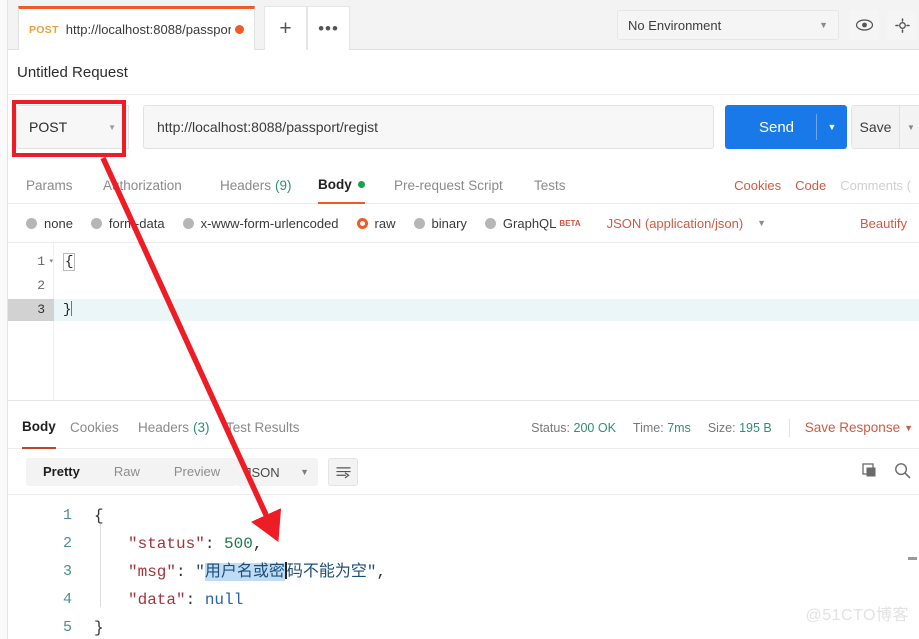 This screenshot has height=639, width=919. I want to click on word-wrap-icon, so click(343, 472).